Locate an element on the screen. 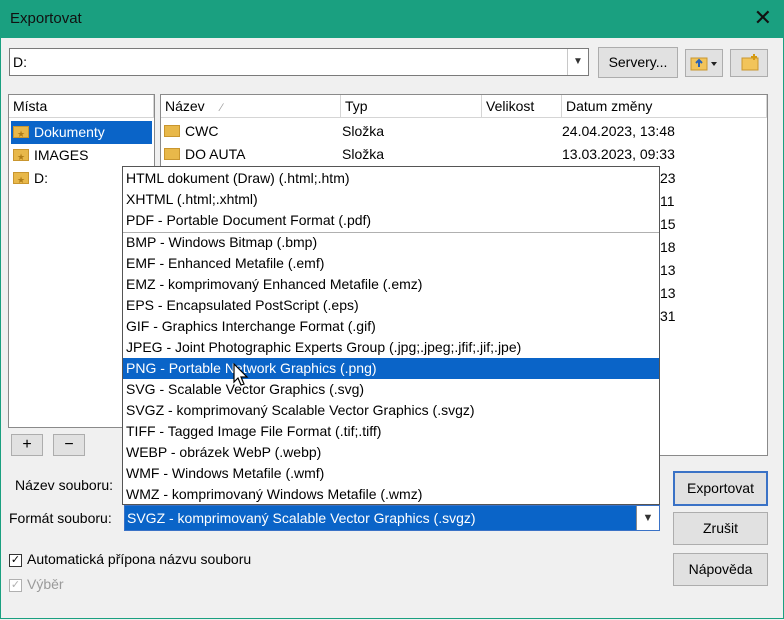 The image size is (784, 620). places-item-label: D: is located at coordinates (41, 178).